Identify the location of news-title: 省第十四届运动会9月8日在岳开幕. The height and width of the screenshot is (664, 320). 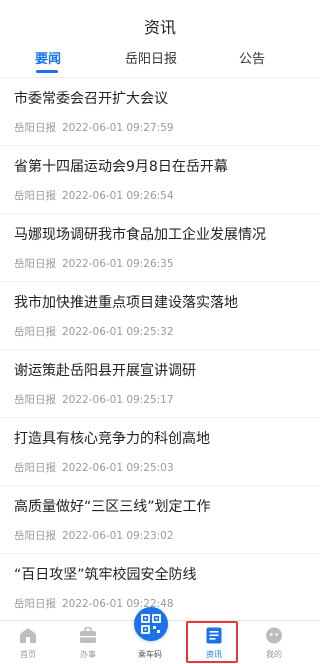
(121, 167).